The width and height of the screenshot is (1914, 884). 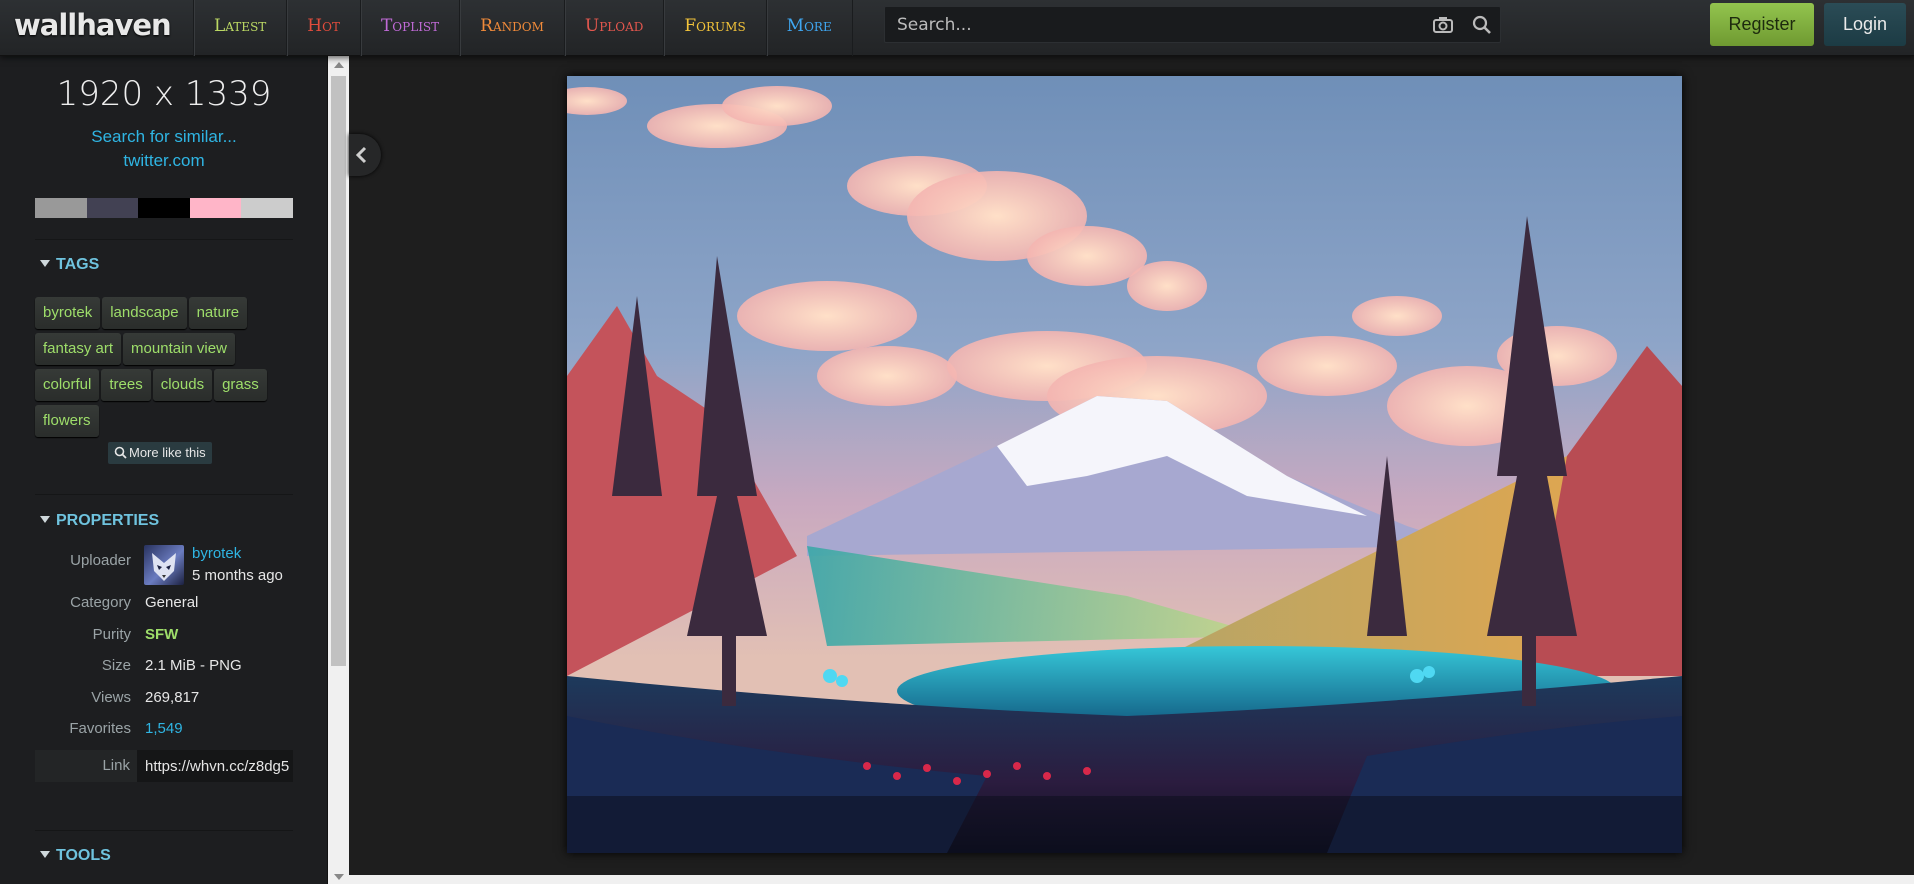 I want to click on size-label: Size, so click(x=116, y=665).